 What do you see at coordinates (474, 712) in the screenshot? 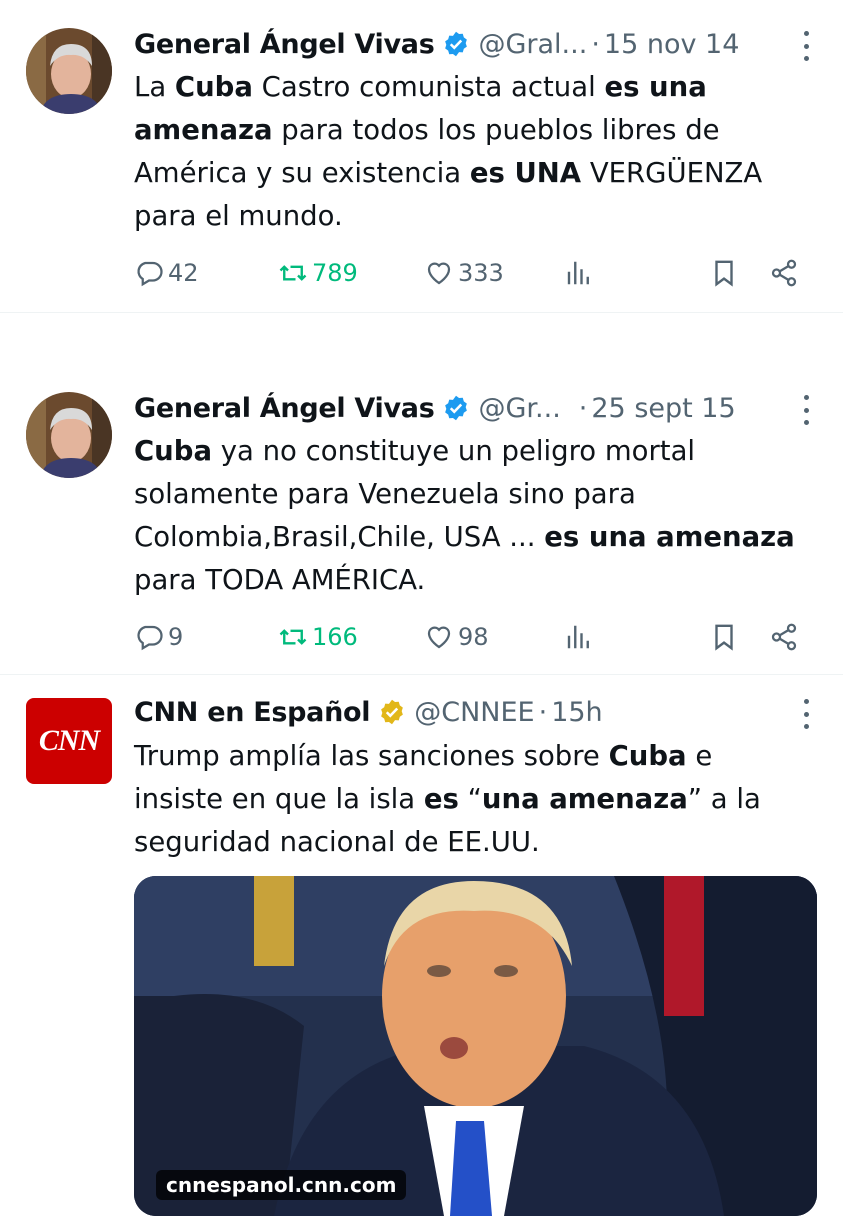
I see `author-handle: @CNNEE` at bounding box center [474, 712].